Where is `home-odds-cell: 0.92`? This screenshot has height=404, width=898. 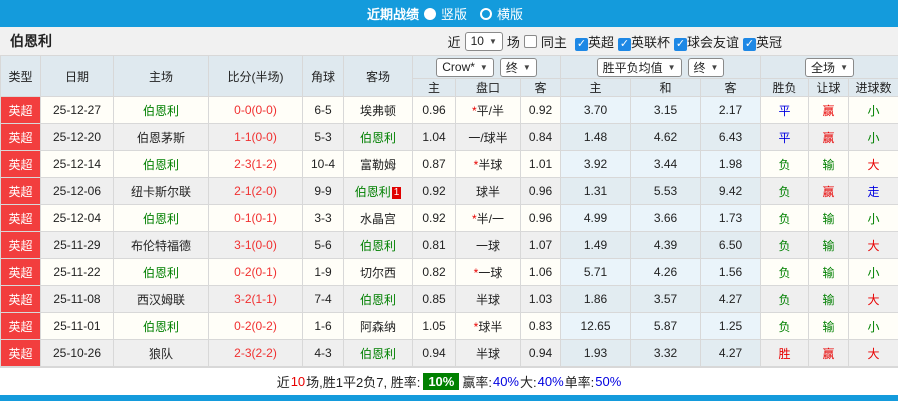 home-odds-cell: 0.92 is located at coordinates (434, 218).